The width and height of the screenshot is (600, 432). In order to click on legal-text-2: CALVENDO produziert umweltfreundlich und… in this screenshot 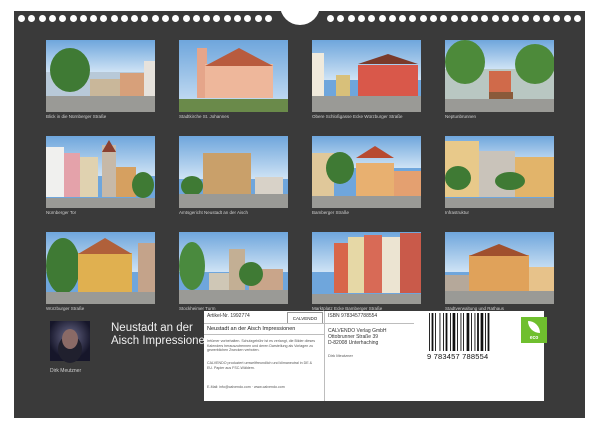, I will do `click(259, 365)`.